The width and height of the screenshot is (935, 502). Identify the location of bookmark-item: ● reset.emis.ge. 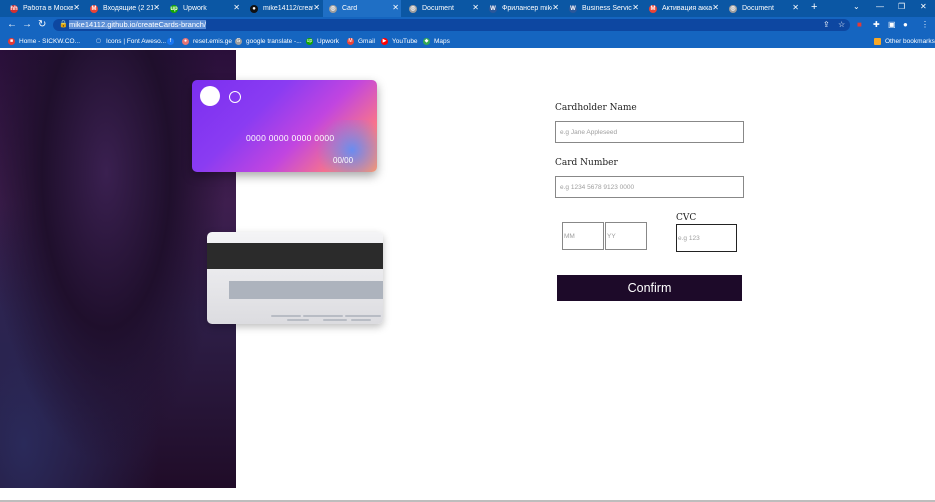
(207, 41).